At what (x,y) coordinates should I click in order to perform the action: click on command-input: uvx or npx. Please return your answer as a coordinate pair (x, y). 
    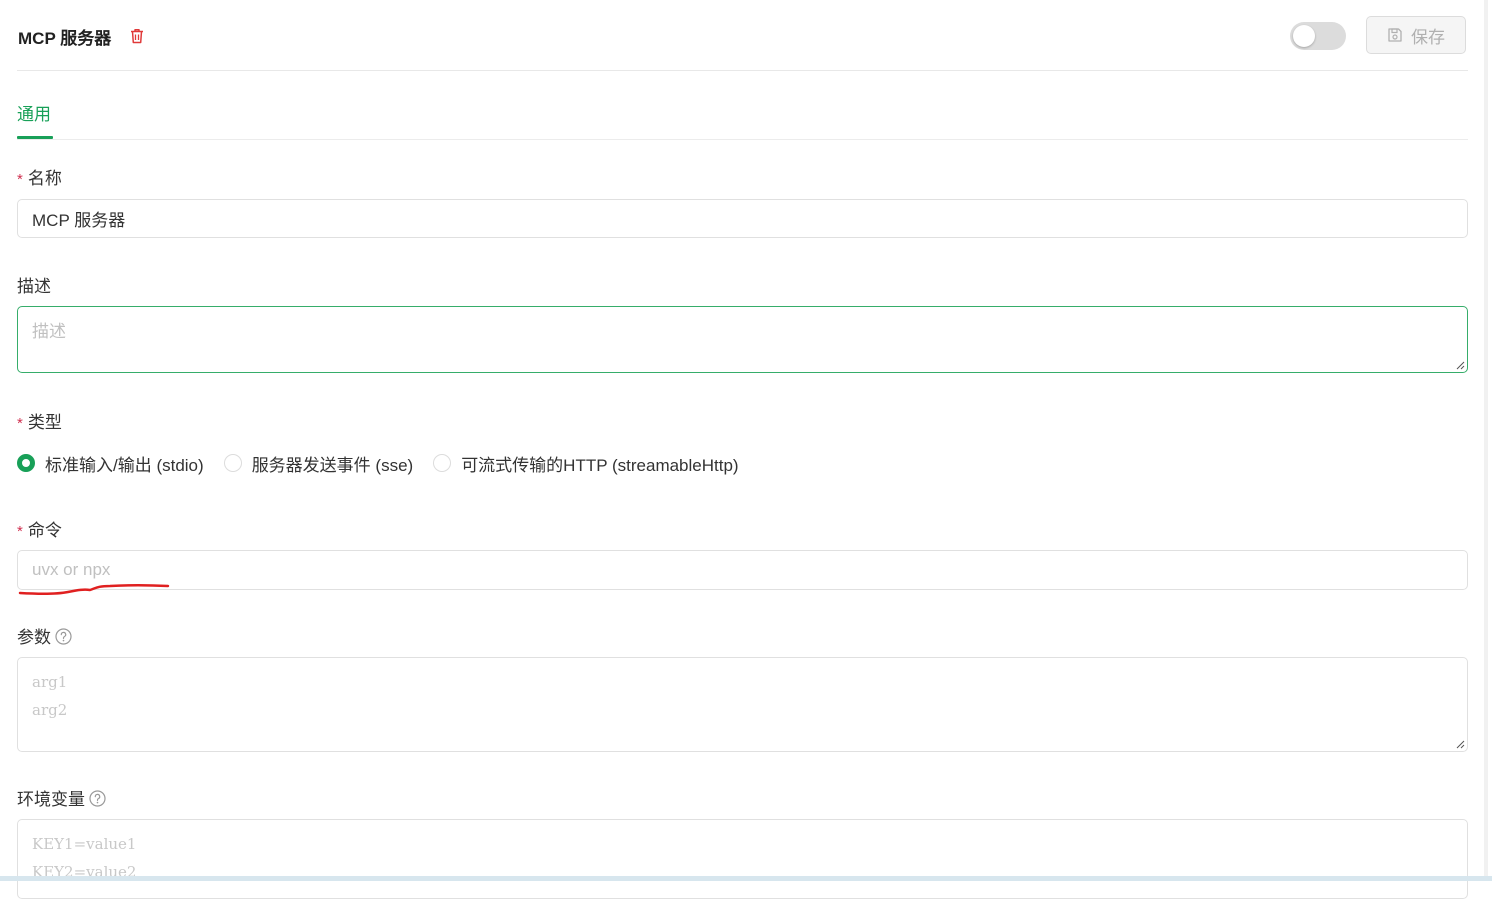
    Looking at the image, I should click on (742, 570).